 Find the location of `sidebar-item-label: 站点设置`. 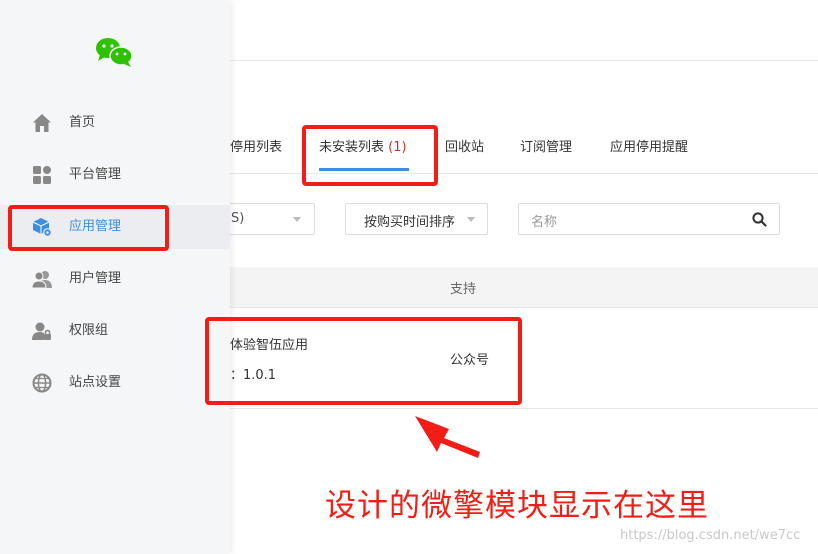

sidebar-item-label: 站点设置 is located at coordinates (95, 382).